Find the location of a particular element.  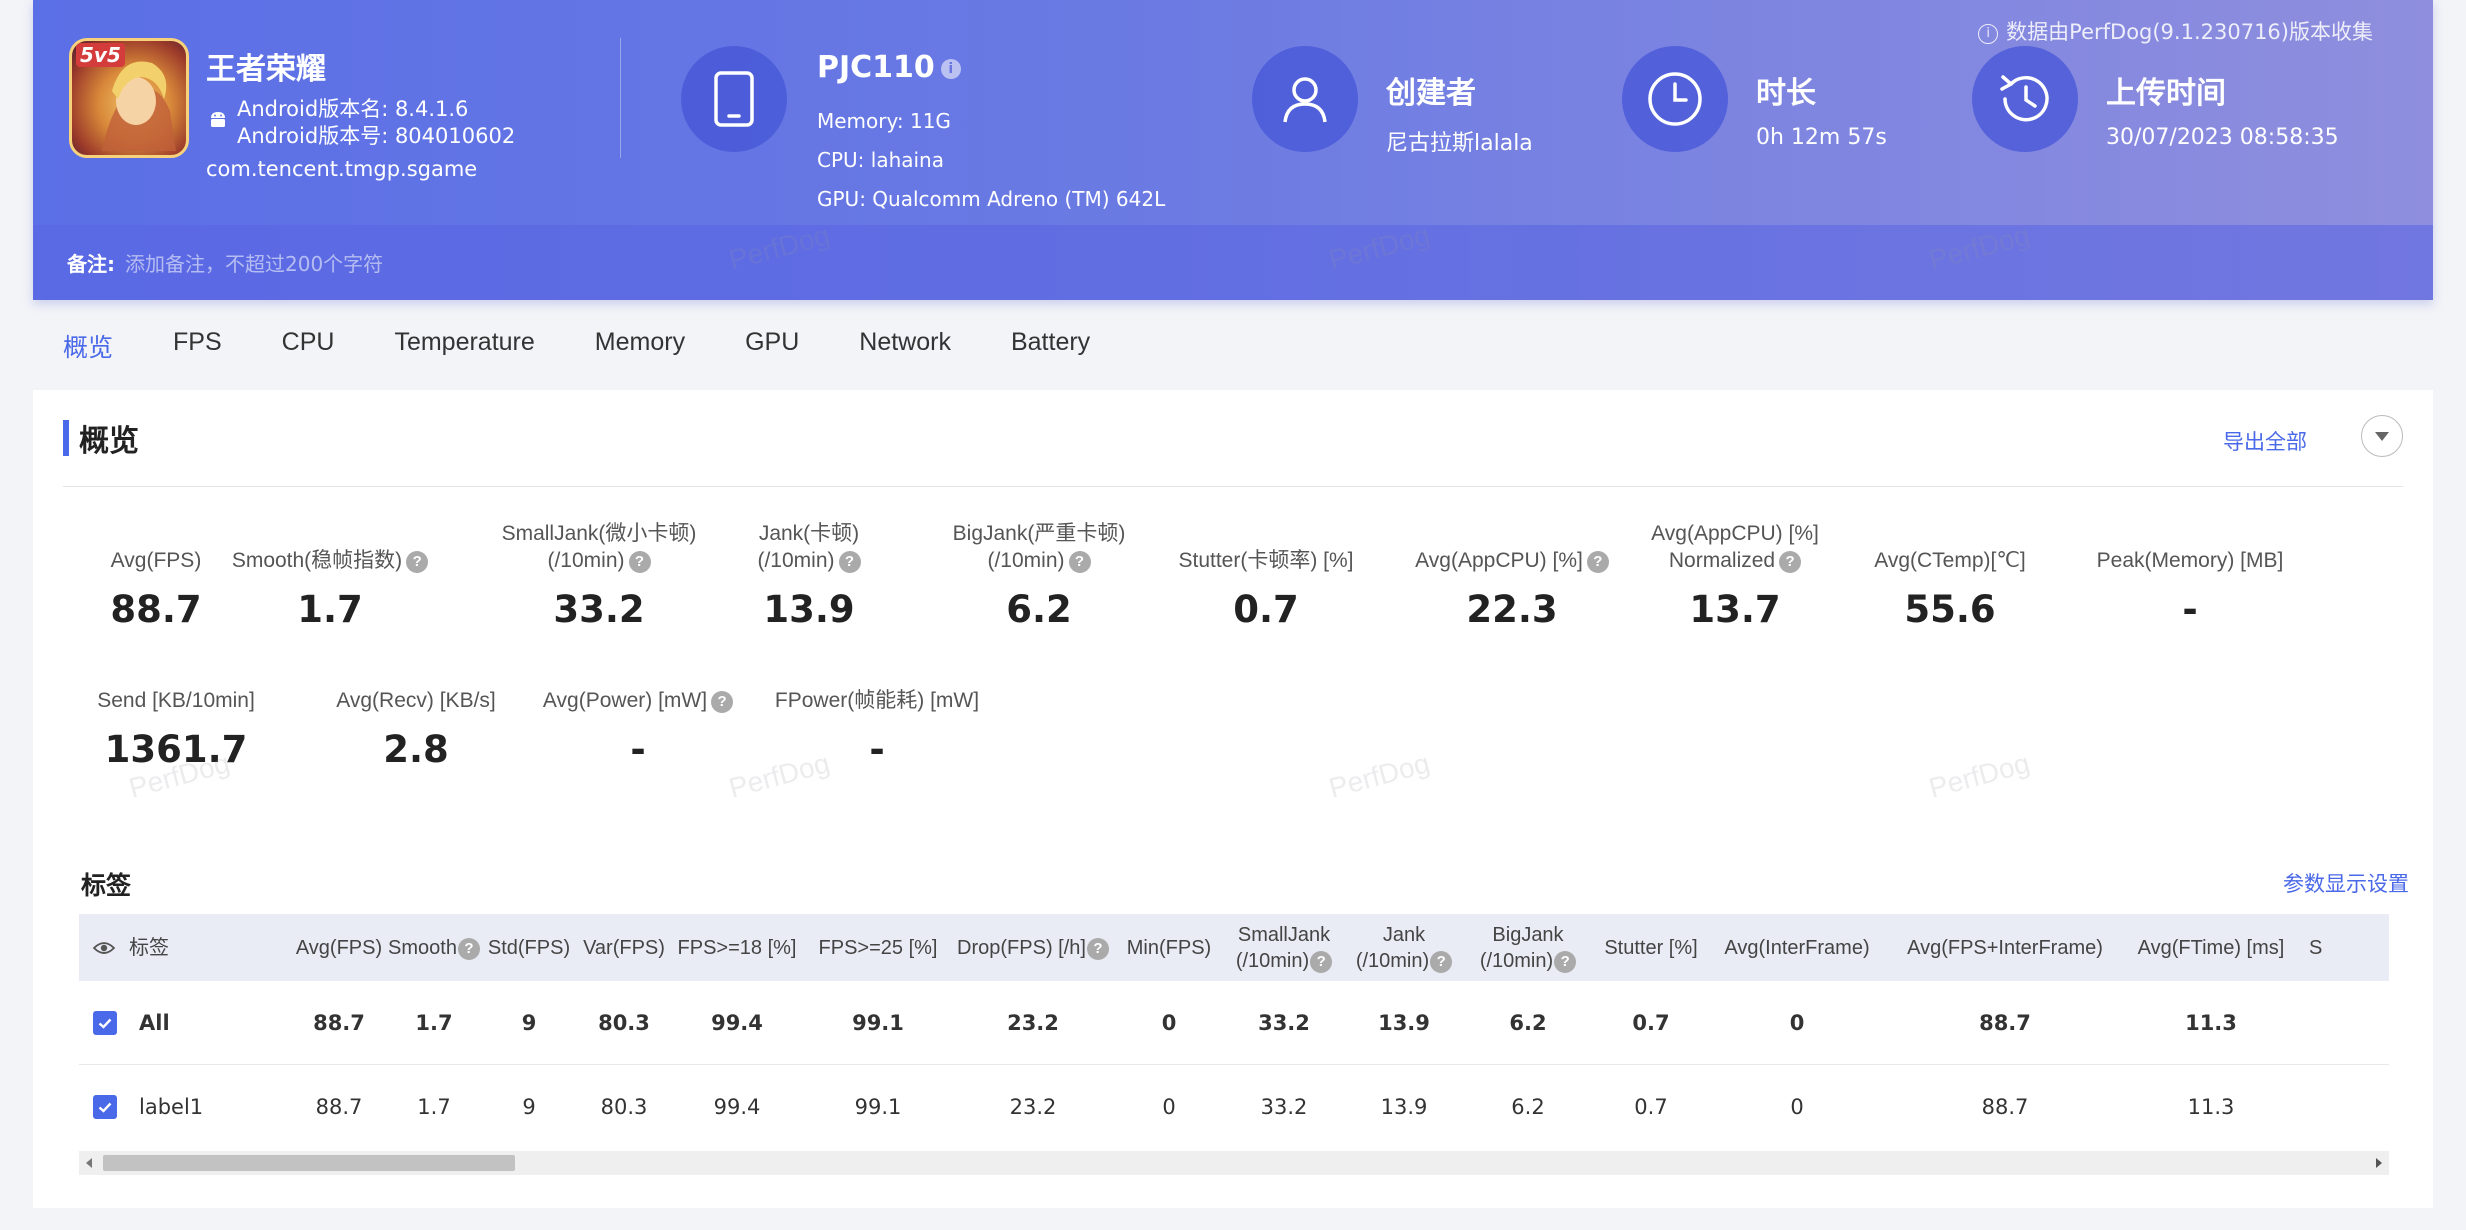

column-header-label: Stutter [%] is located at coordinates (1651, 947).